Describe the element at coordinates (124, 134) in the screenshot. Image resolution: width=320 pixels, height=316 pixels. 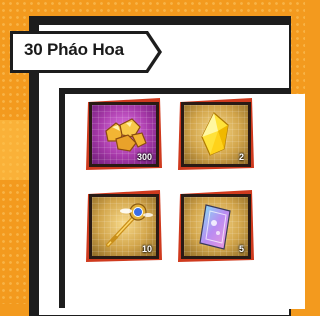
I see `reward-slot-gold-nuggets: 300` at that location.